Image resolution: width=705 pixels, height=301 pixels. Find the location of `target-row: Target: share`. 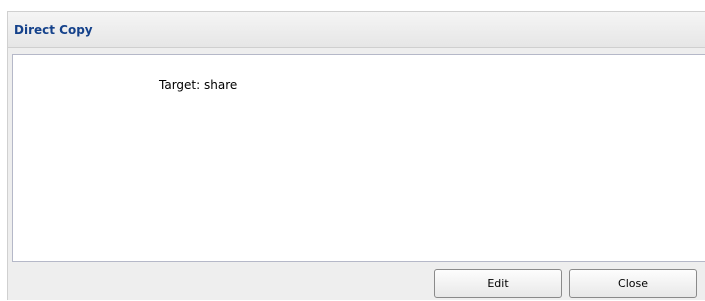

target-row: Target: share is located at coordinates (198, 85).